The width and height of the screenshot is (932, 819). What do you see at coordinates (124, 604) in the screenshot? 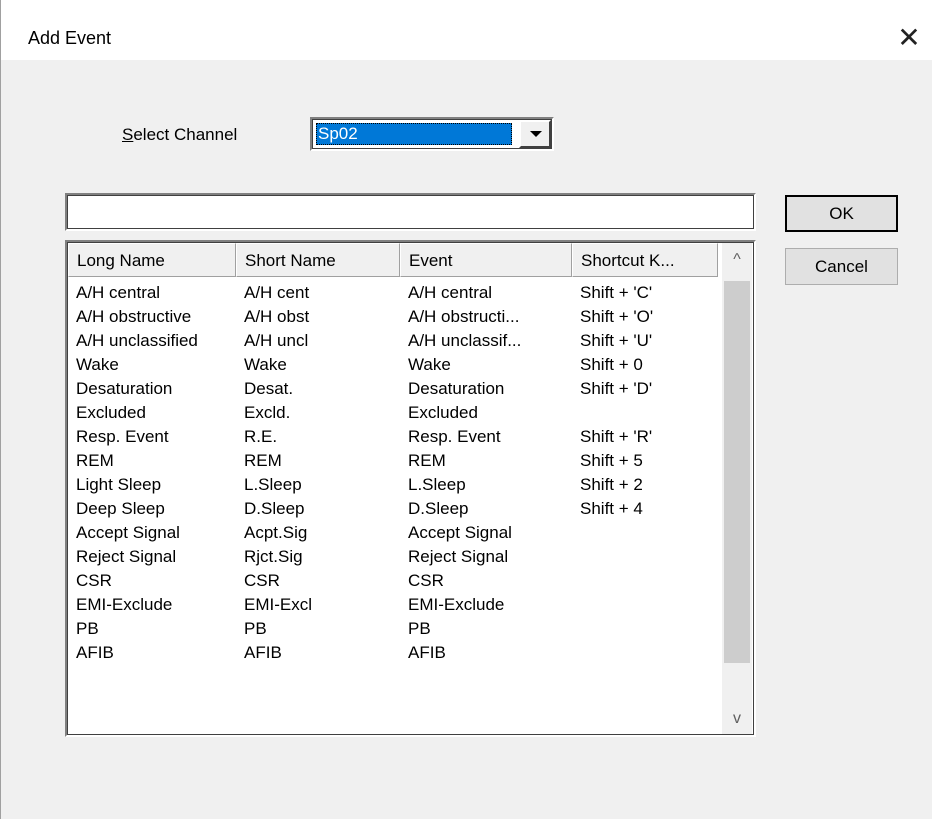
I see `long-name-cell: EMI-Exclude` at bounding box center [124, 604].